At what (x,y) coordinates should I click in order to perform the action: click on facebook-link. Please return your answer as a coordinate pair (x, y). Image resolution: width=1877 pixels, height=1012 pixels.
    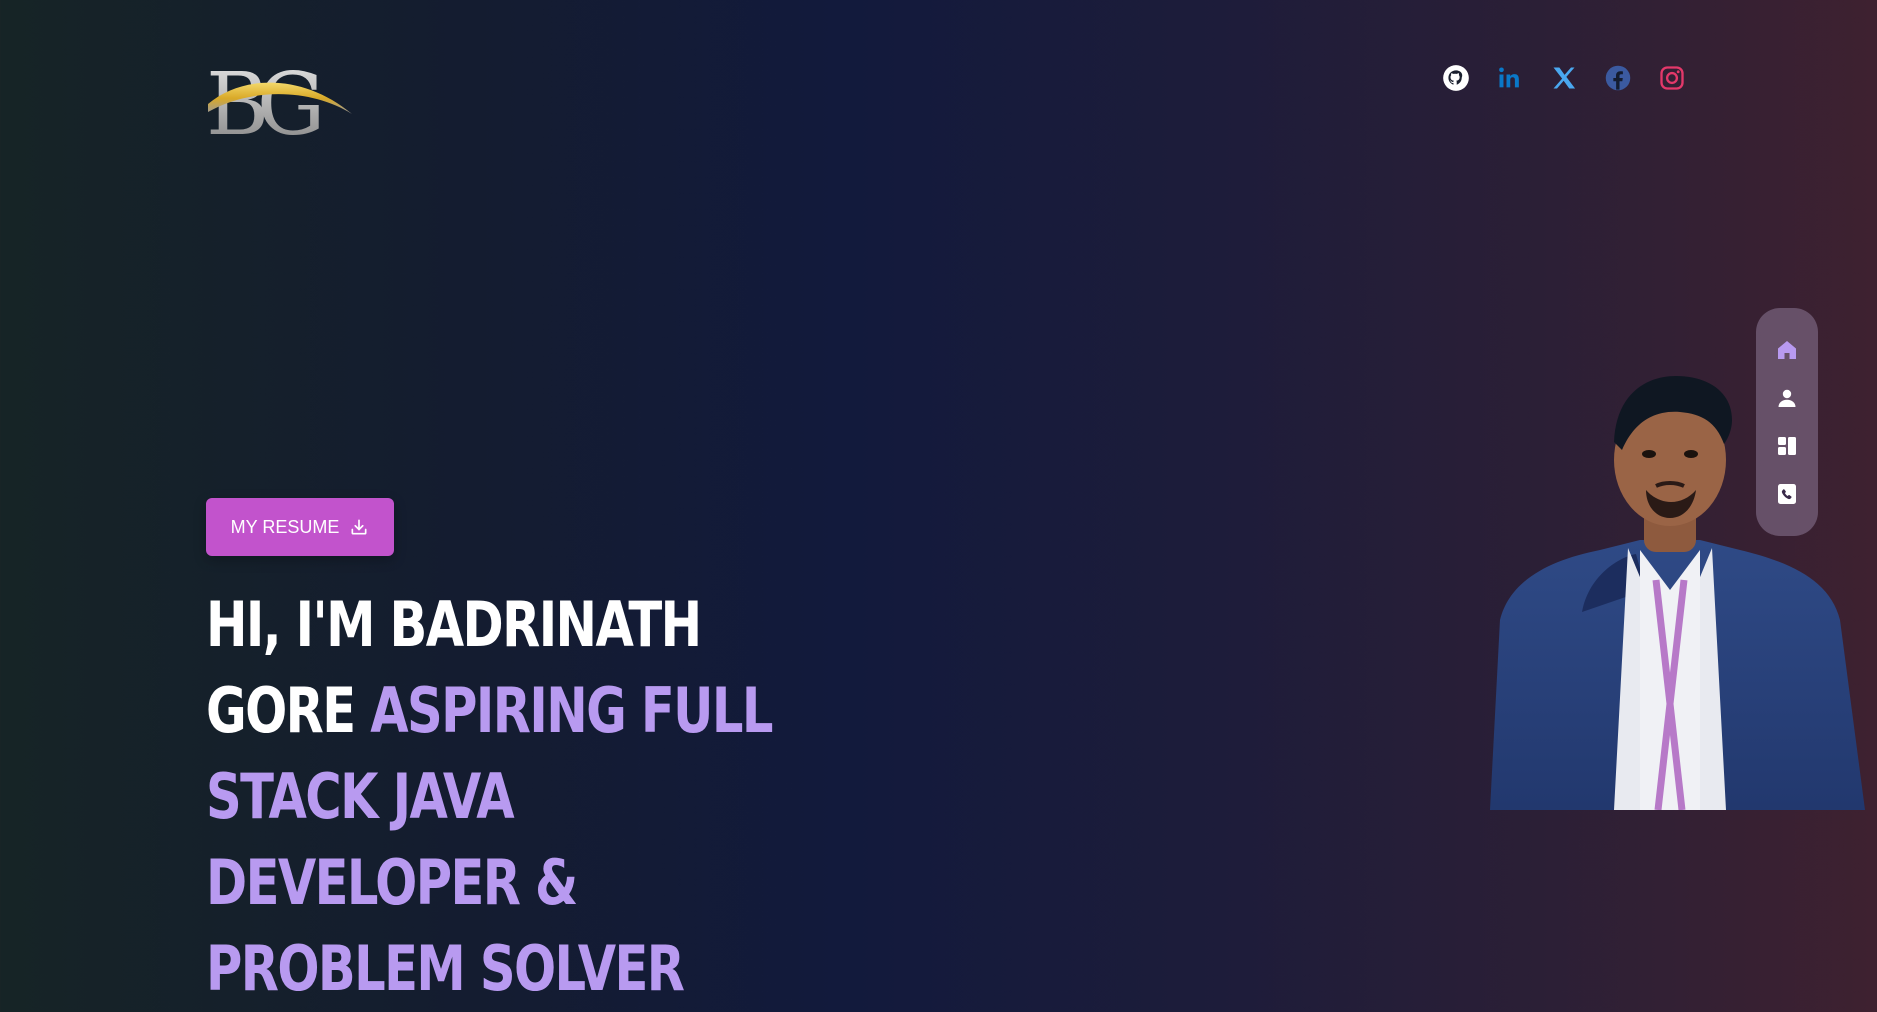
    Looking at the image, I should click on (1618, 78).